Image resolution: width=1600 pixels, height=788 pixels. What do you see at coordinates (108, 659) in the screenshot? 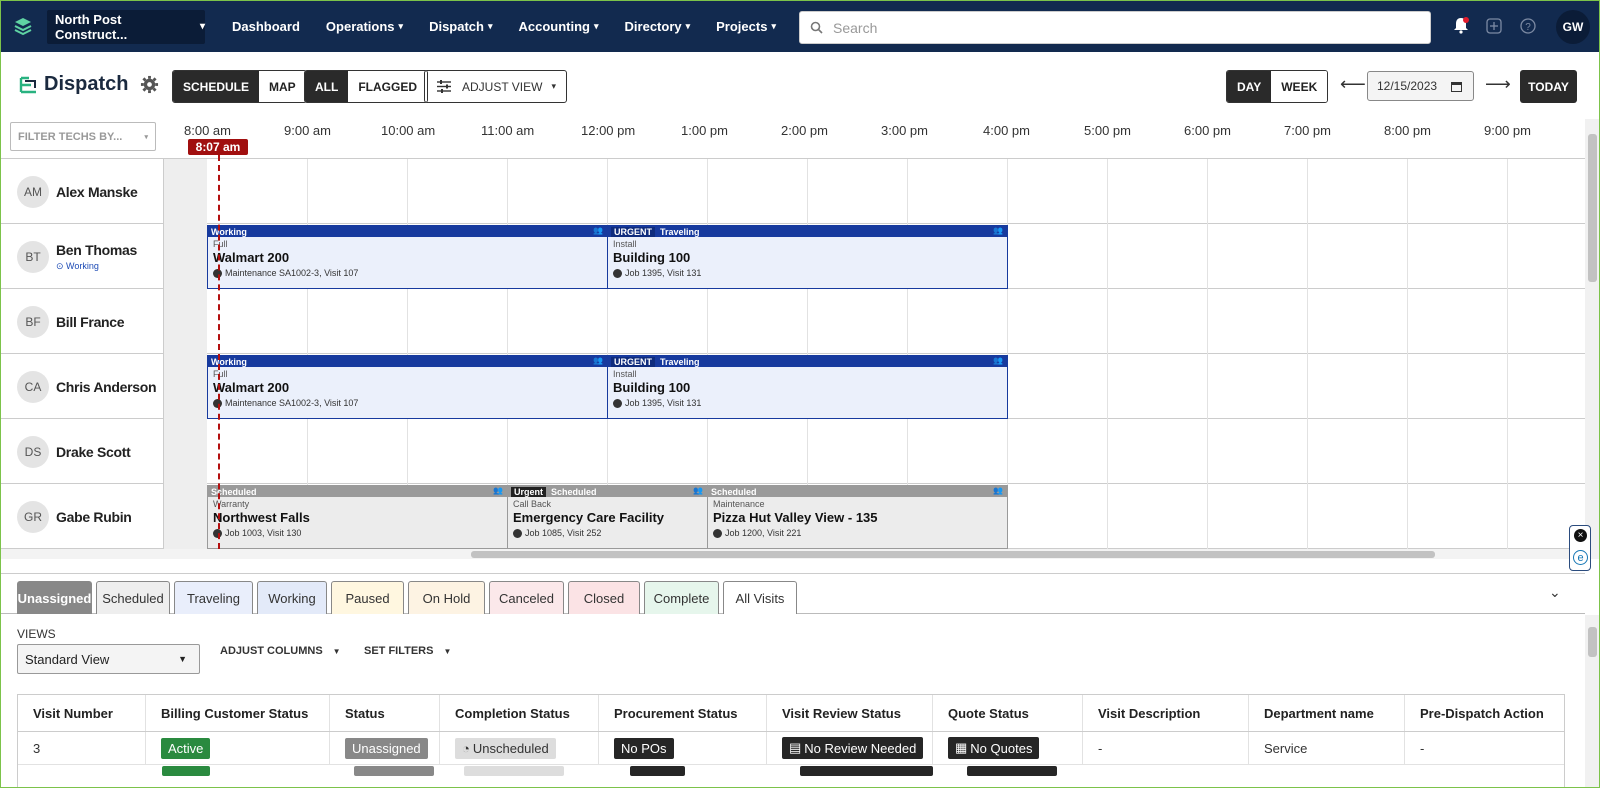
I see `view-select: Standard View ▼` at bounding box center [108, 659].